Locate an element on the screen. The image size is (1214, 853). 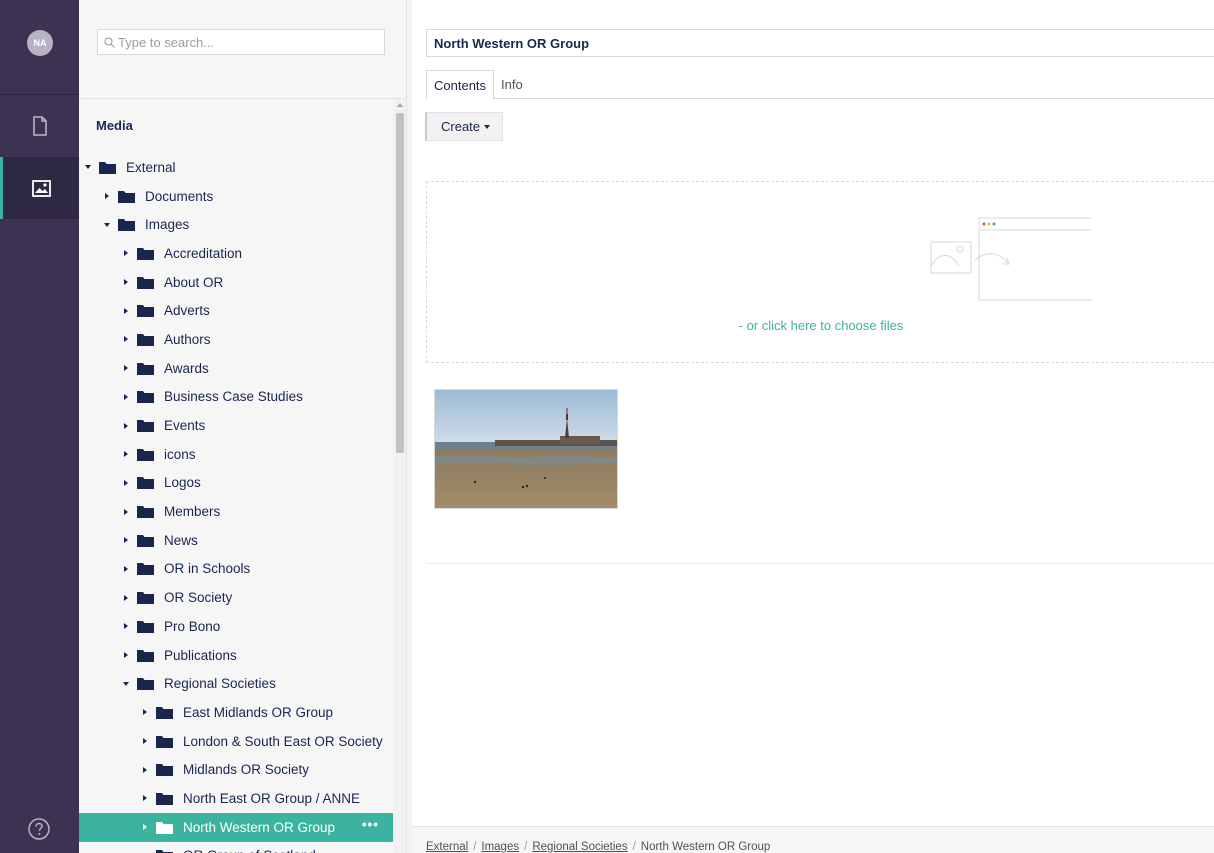
tree-item: Members is located at coordinates (236, 511).